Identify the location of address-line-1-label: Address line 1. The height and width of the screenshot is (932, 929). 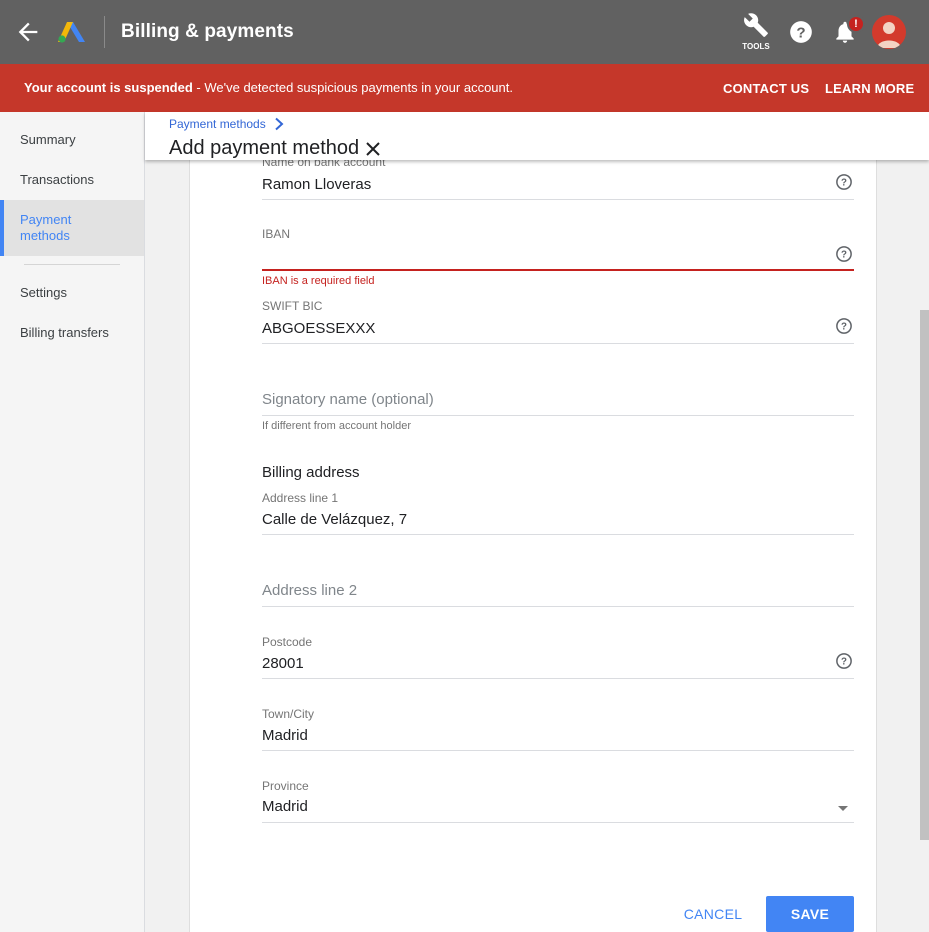
(300, 498).